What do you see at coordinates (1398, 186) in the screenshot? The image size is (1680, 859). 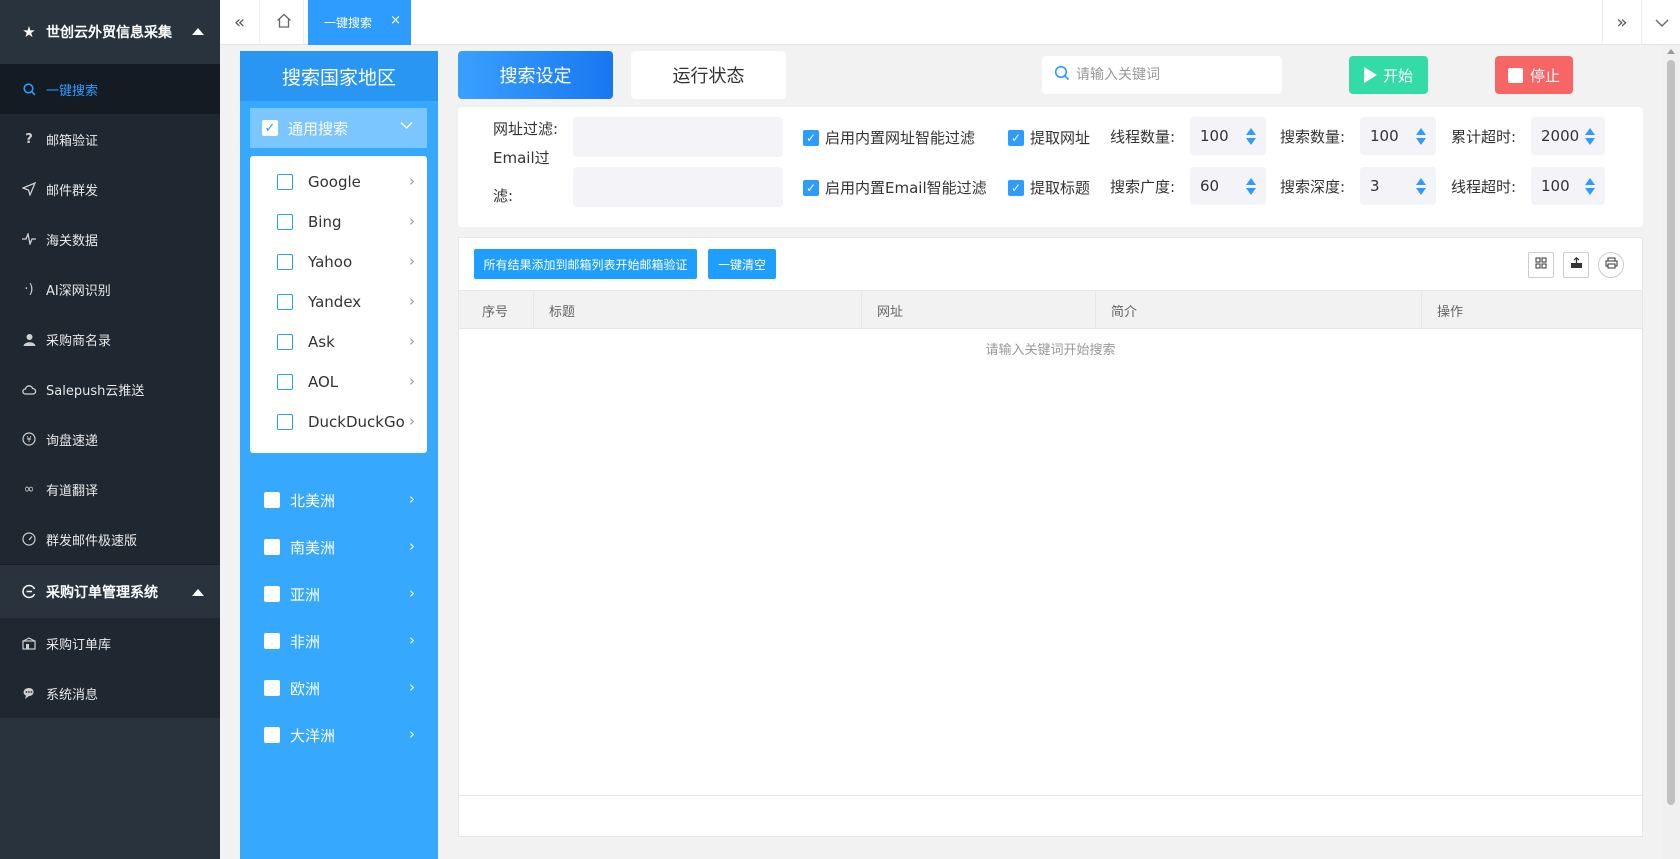 I see `search-depth-stepper: 3` at bounding box center [1398, 186].